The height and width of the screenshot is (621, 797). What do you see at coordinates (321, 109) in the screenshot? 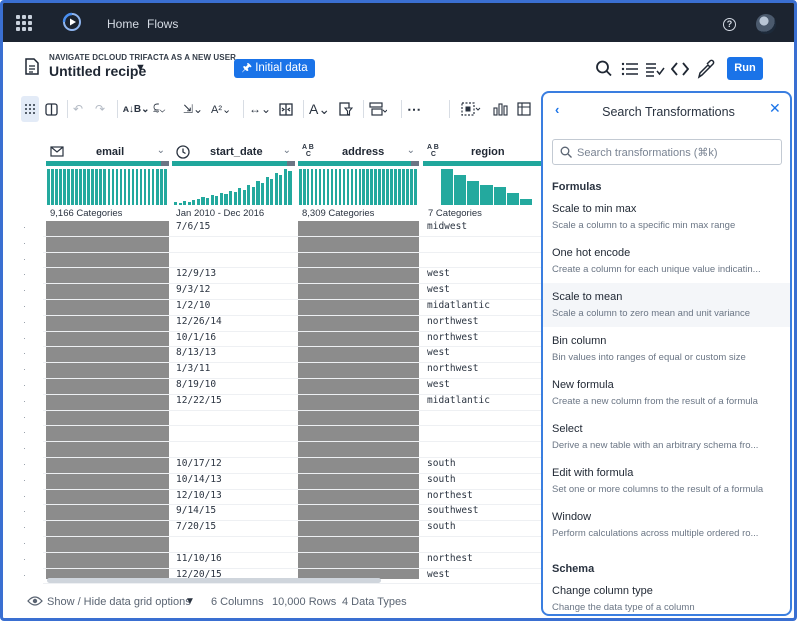
I see `format-text-icon: A⌄` at bounding box center [321, 109].